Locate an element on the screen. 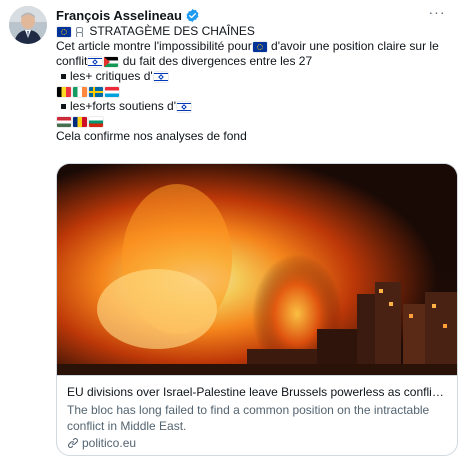 This screenshot has width=466, height=464. romania-flag-icon is located at coordinates (80, 121).